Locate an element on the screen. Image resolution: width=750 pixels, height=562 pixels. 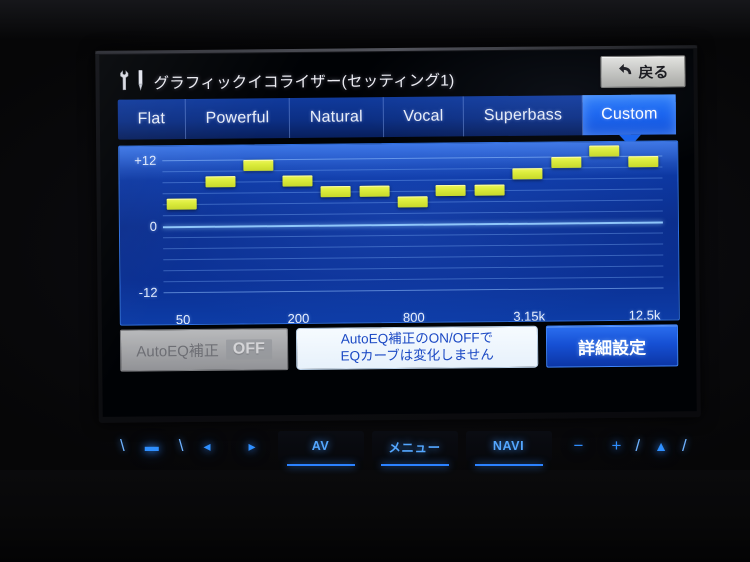
next-track-icon: ▸ is located at coordinates (252, 446).